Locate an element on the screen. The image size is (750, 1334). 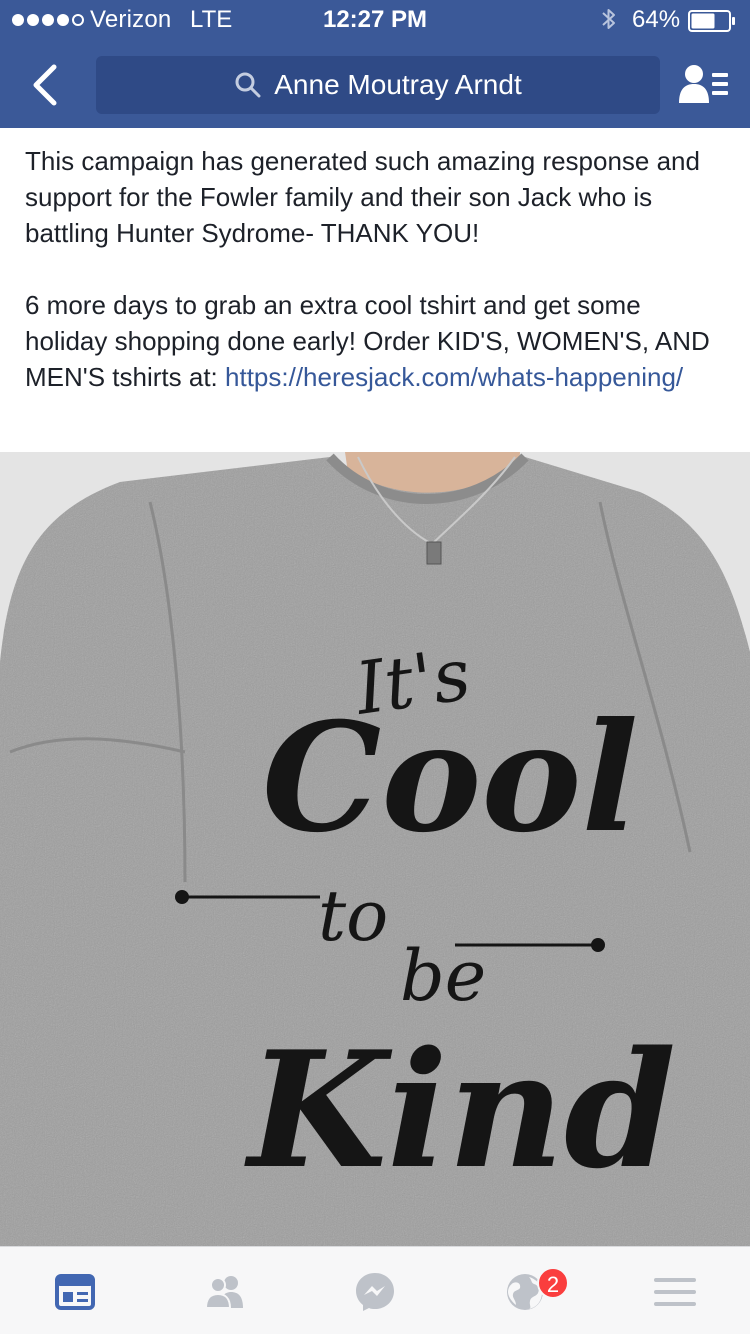
friend-requests-button is located at coordinates (704, 84).